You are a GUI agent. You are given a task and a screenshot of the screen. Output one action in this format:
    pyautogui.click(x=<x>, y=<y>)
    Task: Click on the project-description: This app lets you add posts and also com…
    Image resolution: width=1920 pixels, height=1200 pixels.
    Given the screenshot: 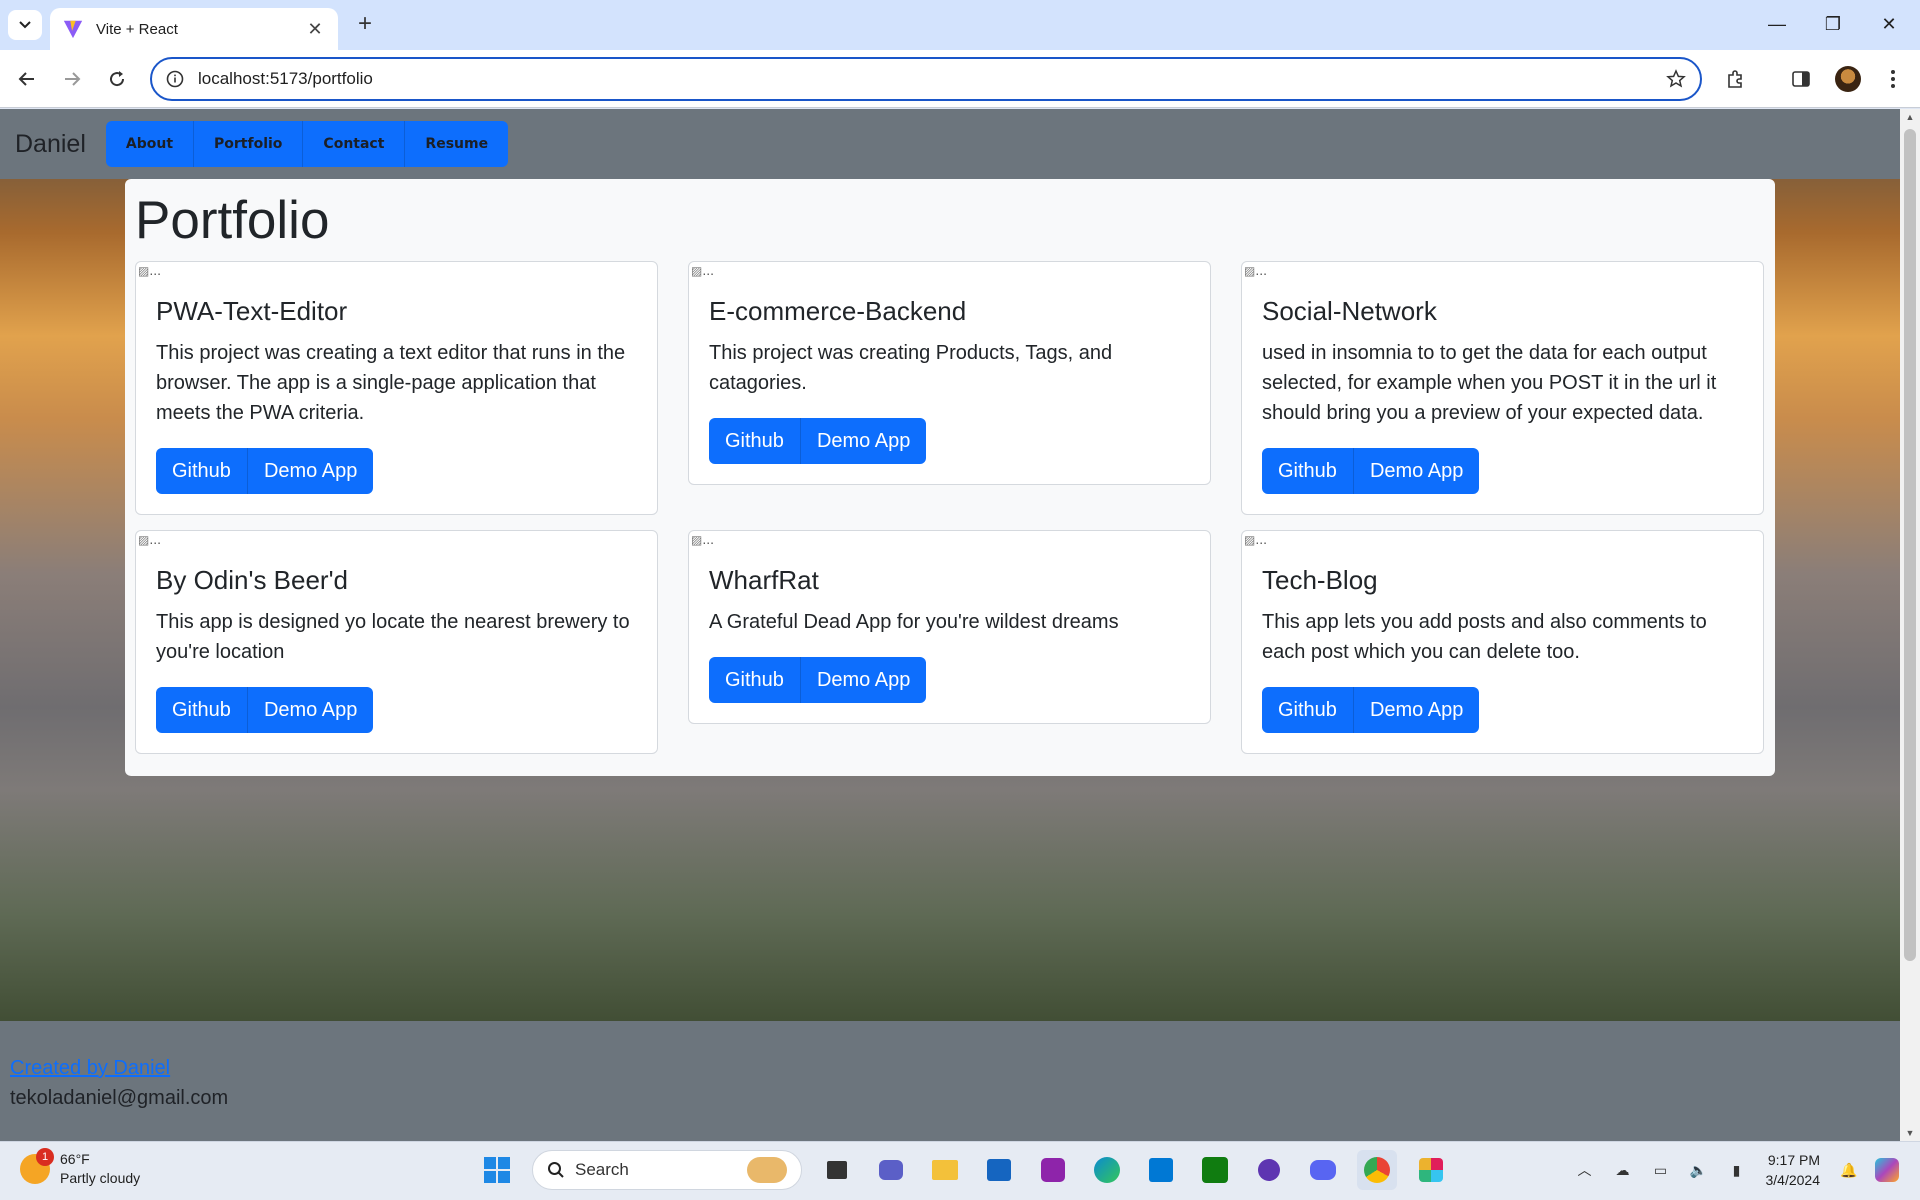 What is the action you would take?
    pyautogui.click(x=1484, y=637)
    